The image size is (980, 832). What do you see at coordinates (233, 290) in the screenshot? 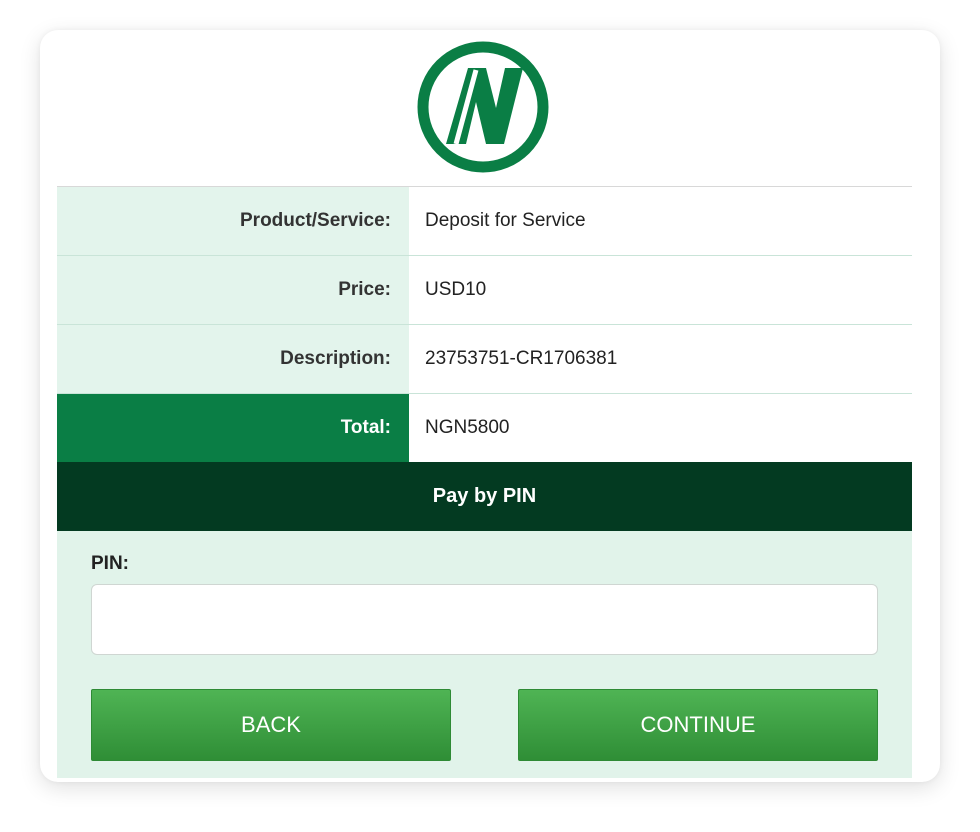
I see `price-label: Price:` at bounding box center [233, 290].